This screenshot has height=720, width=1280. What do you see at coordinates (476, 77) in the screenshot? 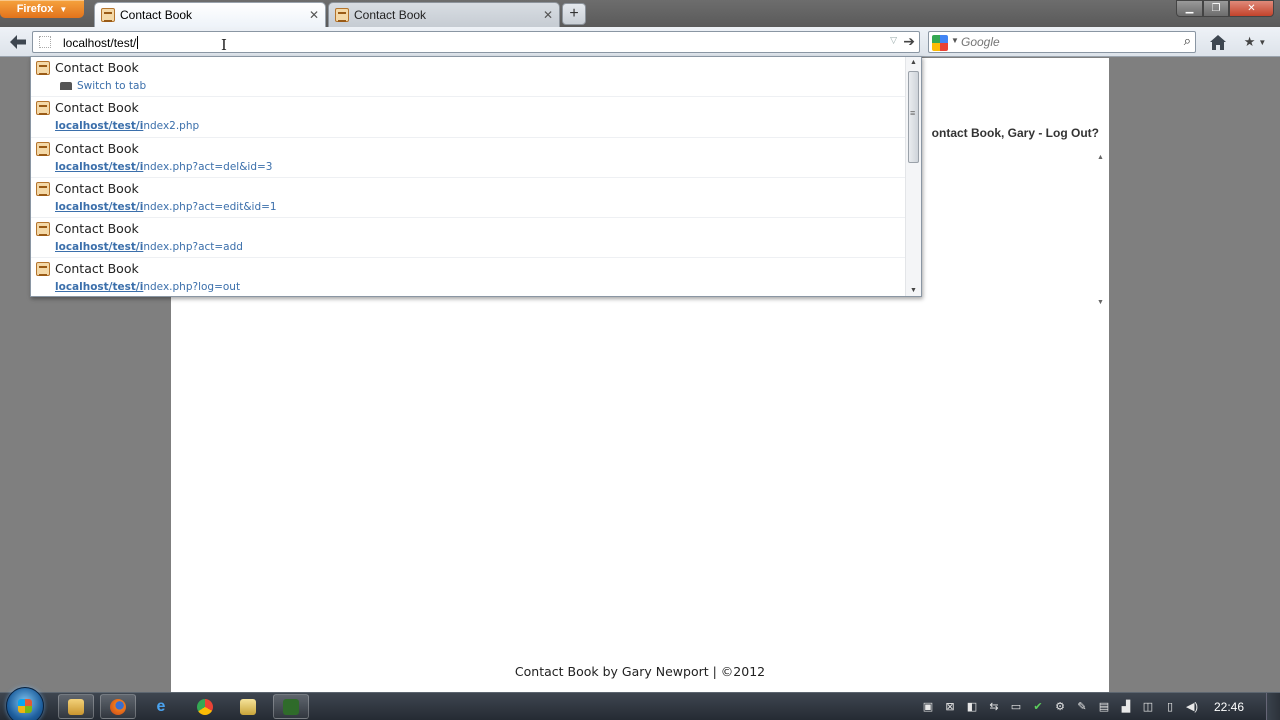
I see `autocomplete-item: Contact Book Switch to tab` at bounding box center [476, 77].